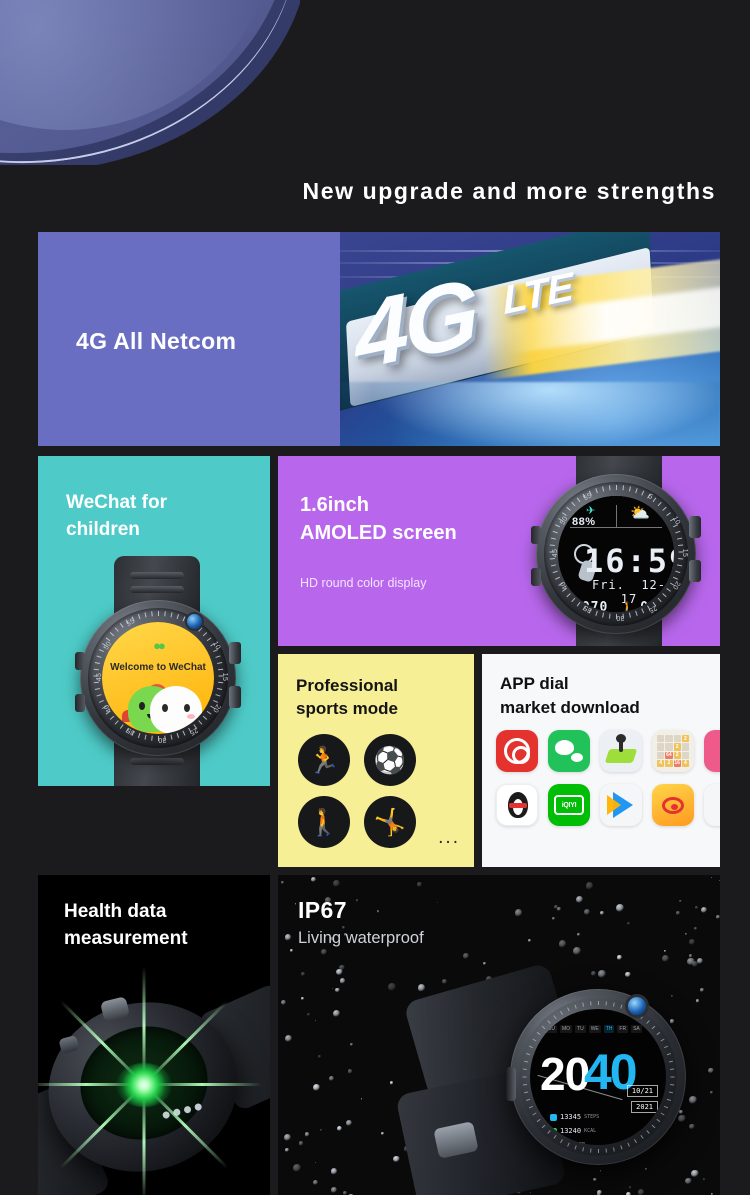 The image size is (750, 1195). I want to click on page-headline: New upgrade and more strengths, so click(509, 191).